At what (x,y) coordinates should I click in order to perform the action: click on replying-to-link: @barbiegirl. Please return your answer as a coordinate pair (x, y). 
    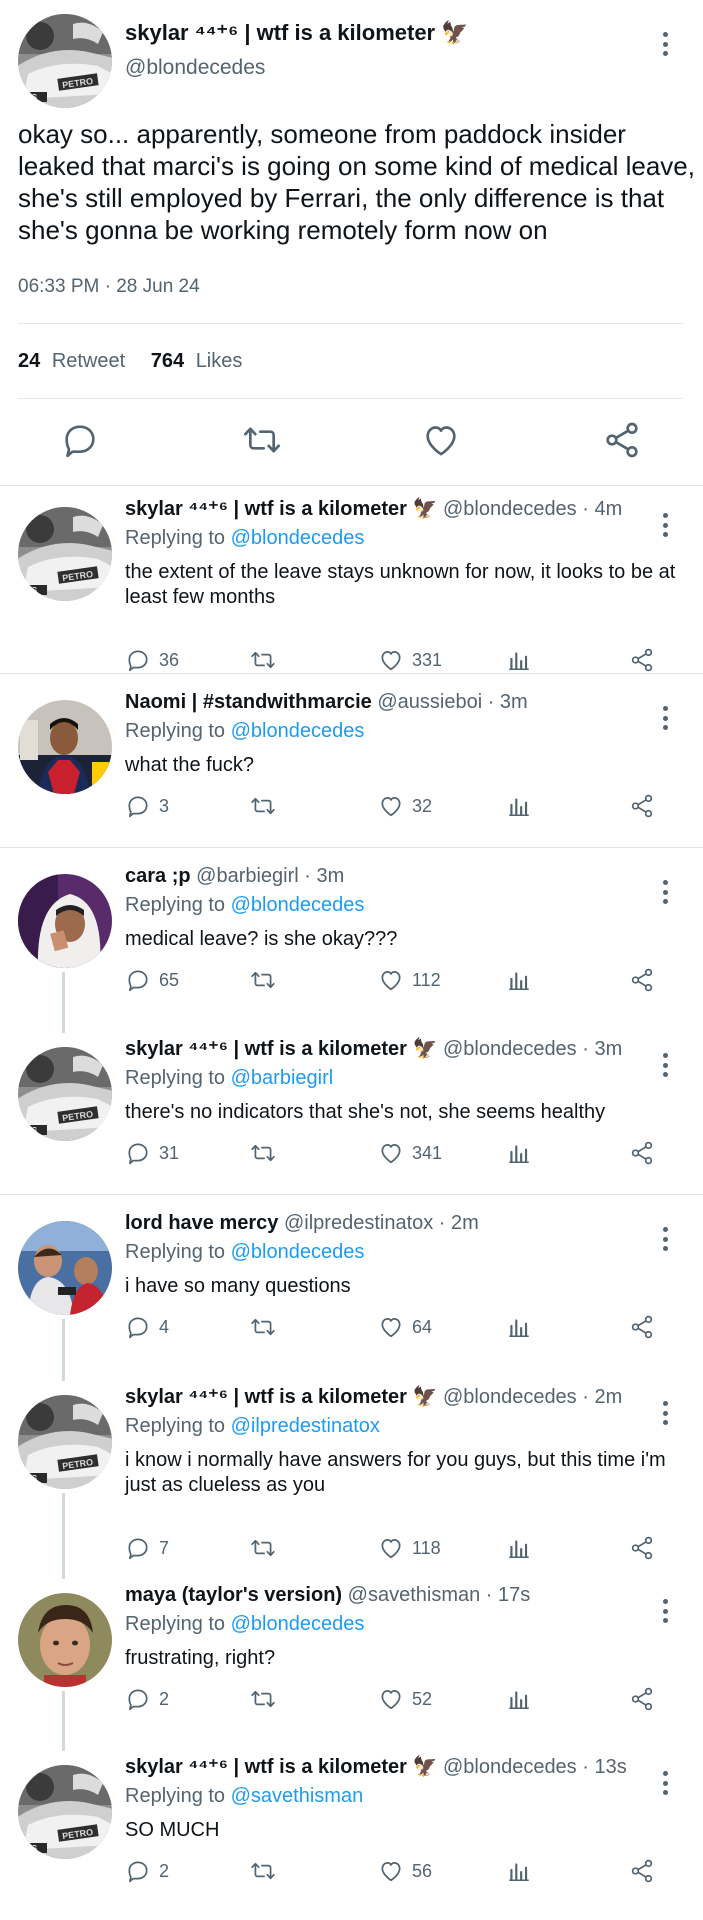
    Looking at the image, I should click on (282, 1078).